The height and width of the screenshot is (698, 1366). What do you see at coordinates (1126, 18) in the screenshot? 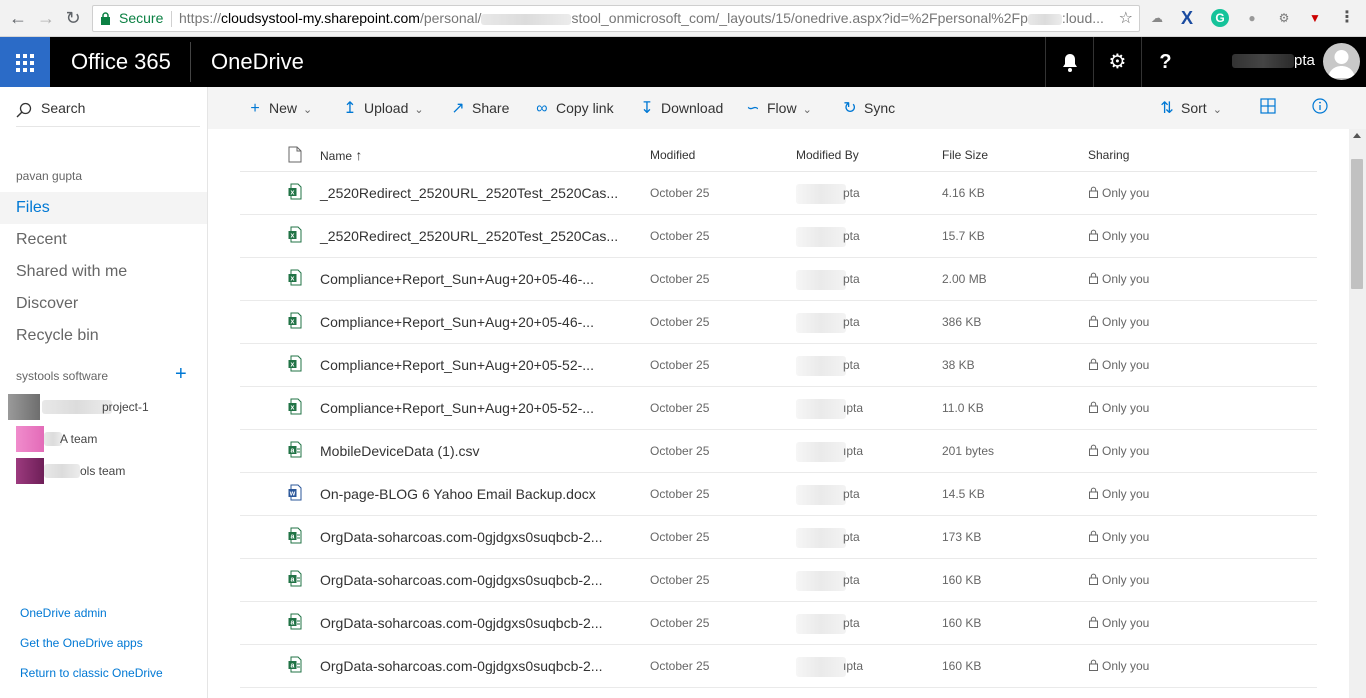
I see `bookmark-star-icon: ☆` at bounding box center [1126, 18].